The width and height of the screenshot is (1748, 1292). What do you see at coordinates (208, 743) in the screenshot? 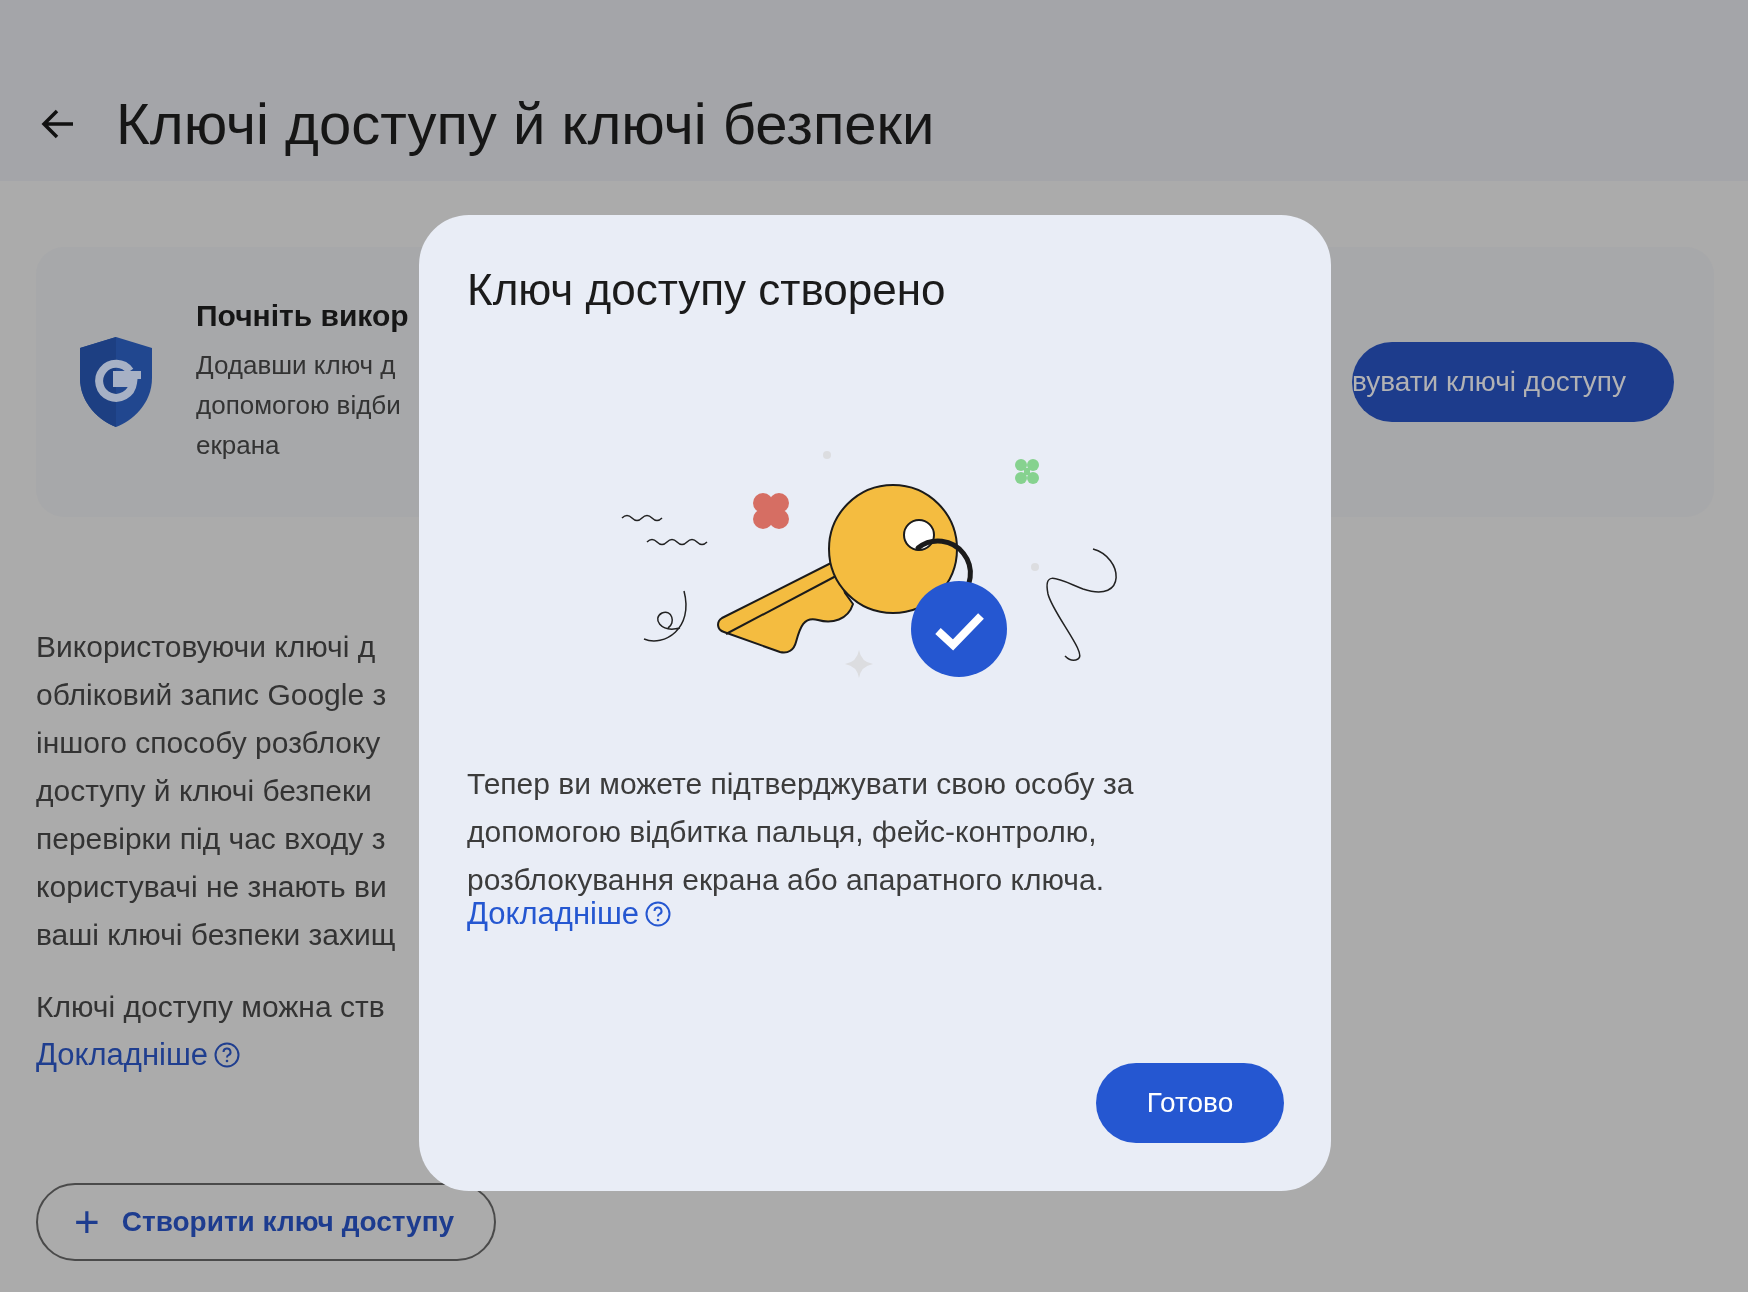
I see `description-text: іншого способу розблоку` at bounding box center [208, 743].